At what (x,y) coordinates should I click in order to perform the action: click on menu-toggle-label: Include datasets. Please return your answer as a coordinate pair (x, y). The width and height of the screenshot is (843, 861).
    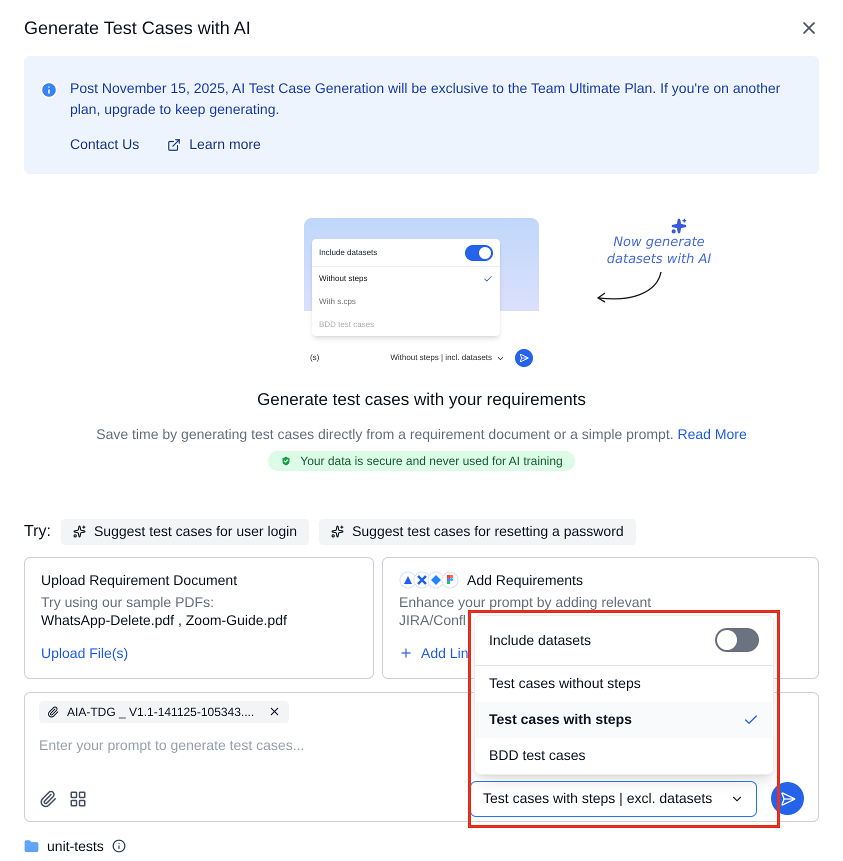
    Looking at the image, I should click on (540, 640).